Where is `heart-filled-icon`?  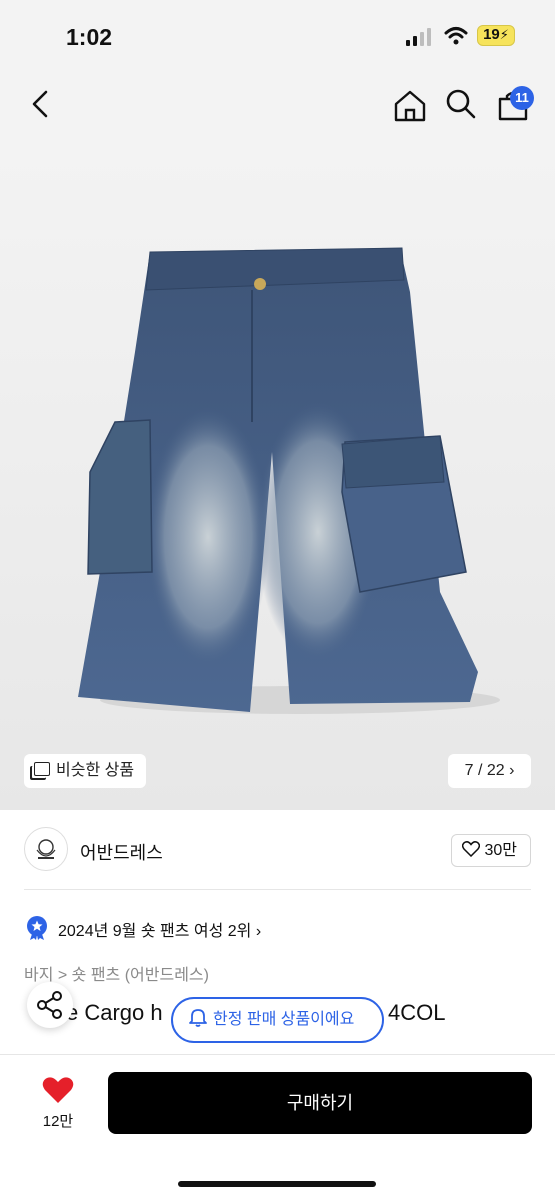 heart-filled-icon is located at coordinates (58, 1090).